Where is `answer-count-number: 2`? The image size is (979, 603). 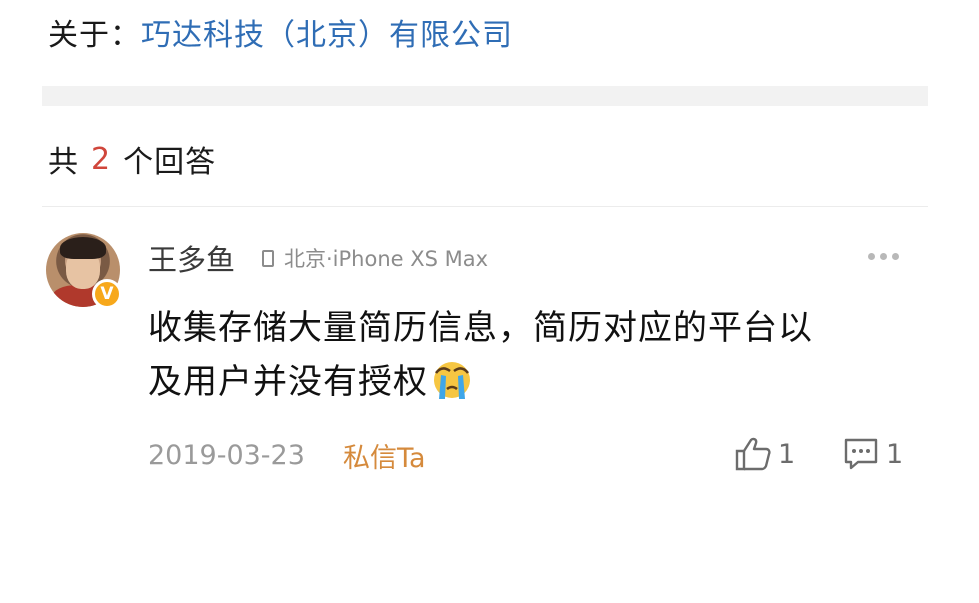
answer-count-number: 2 is located at coordinates (101, 159).